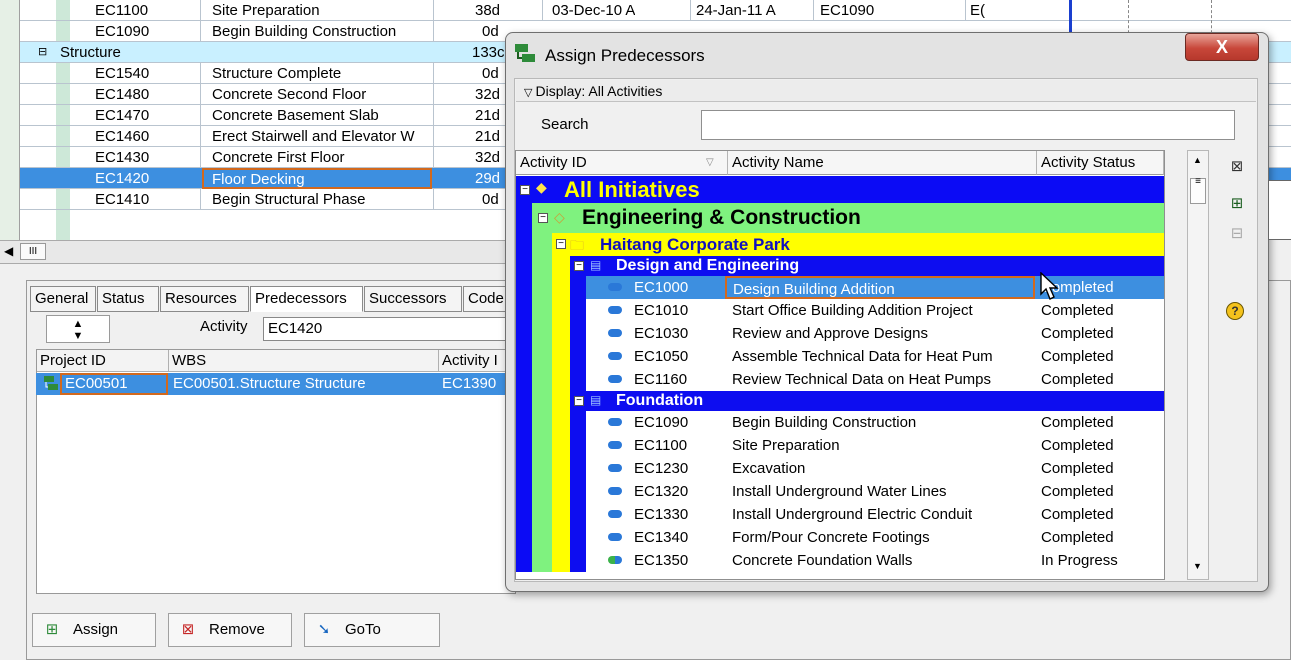 Image resolution: width=1291 pixels, height=660 pixels. What do you see at coordinates (1197, 160) in the screenshot?
I see `scroll-up-icon: ▲` at bounding box center [1197, 160].